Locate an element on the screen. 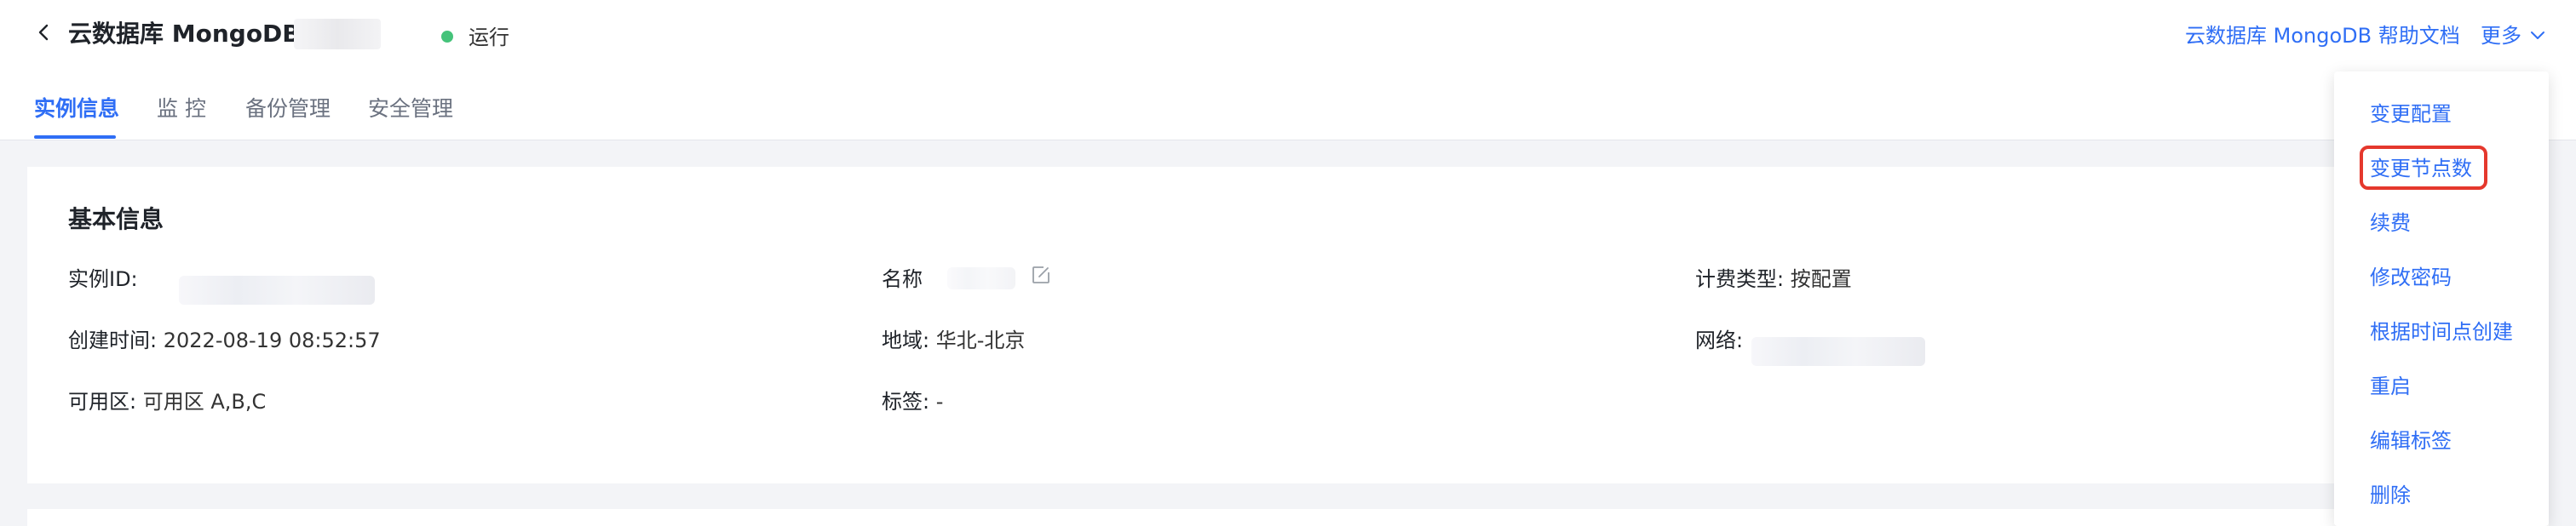 This screenshot has width=2576, height=526. menu-item-change-config: 变更配置 is located at coordinates (2411, 114).